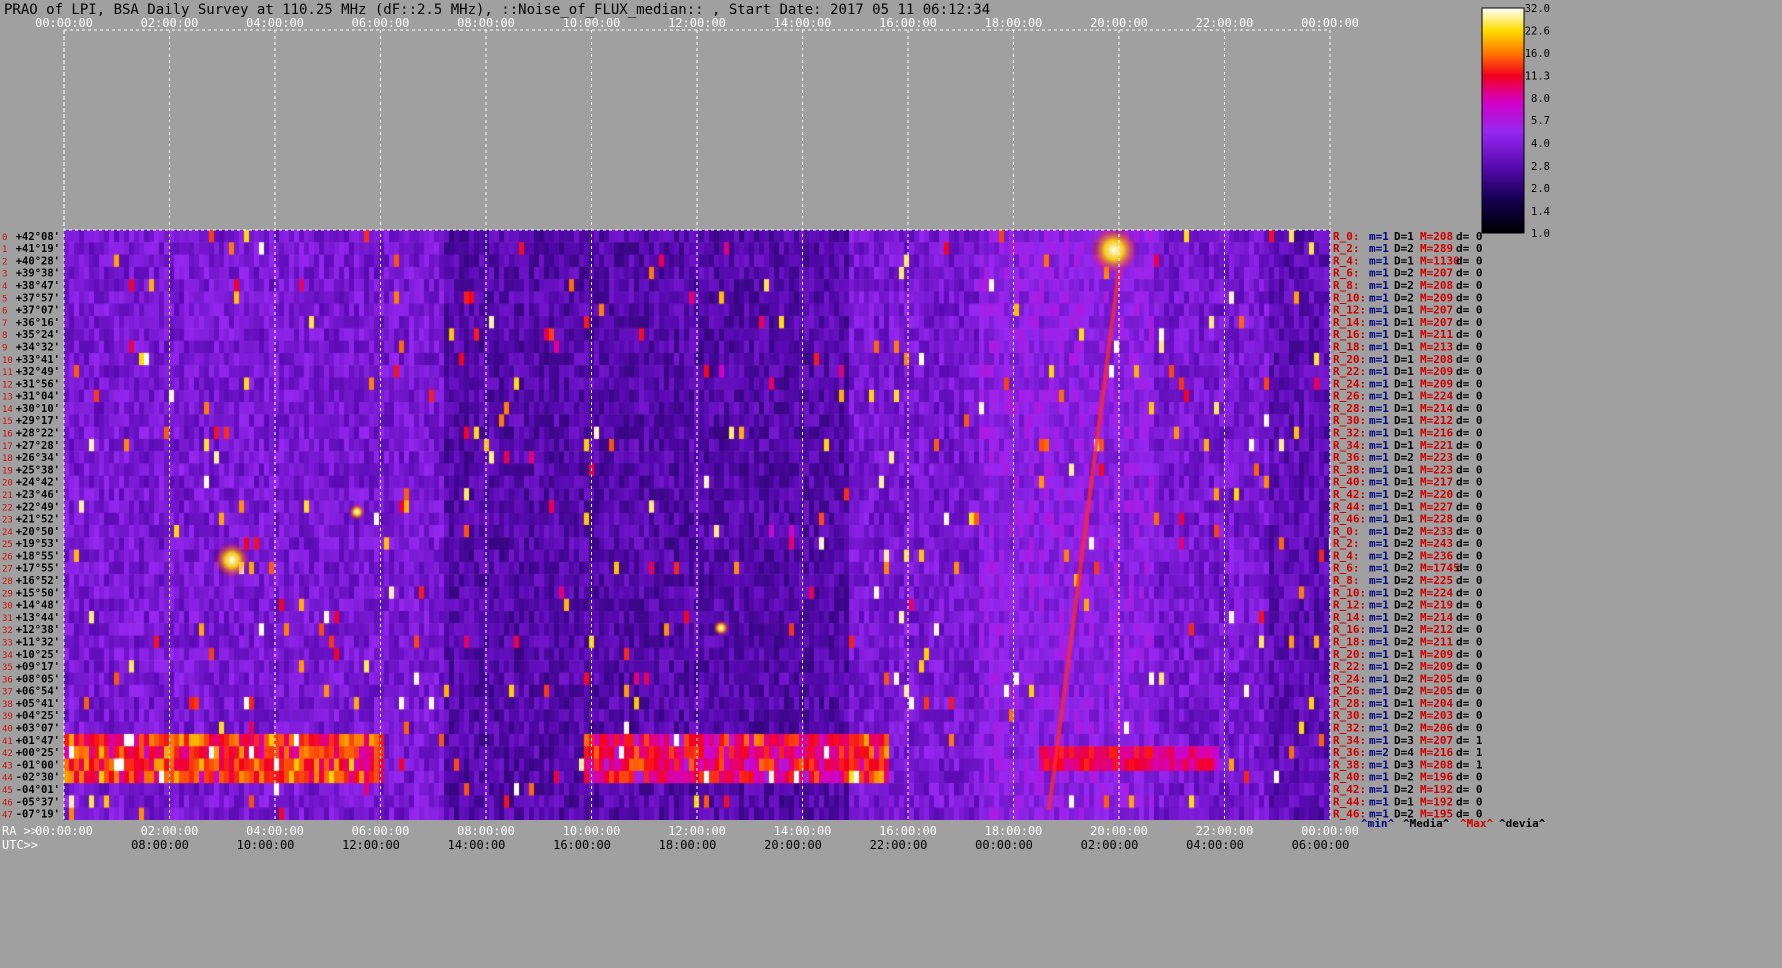 The width and height of the screenshot is (1782, 968). I want to click on stat-label: R_24:, so click(1349, 383).